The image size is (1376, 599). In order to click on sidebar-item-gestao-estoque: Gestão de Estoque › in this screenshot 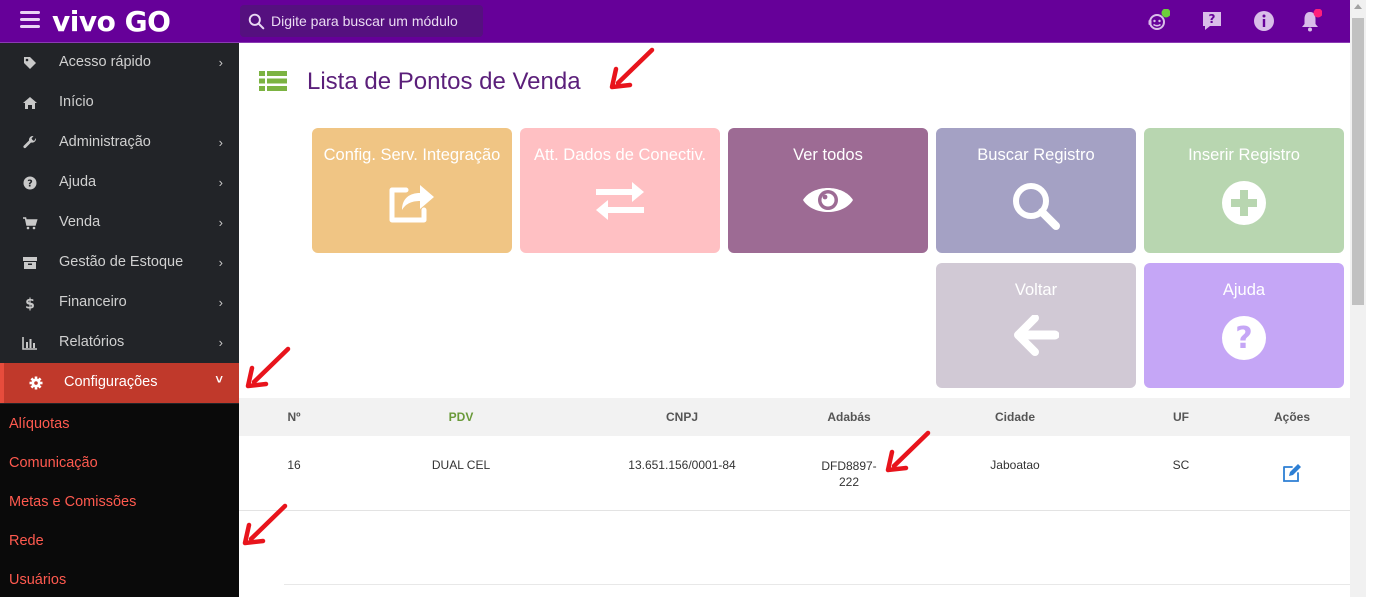, I will do `click(119, 263)`.